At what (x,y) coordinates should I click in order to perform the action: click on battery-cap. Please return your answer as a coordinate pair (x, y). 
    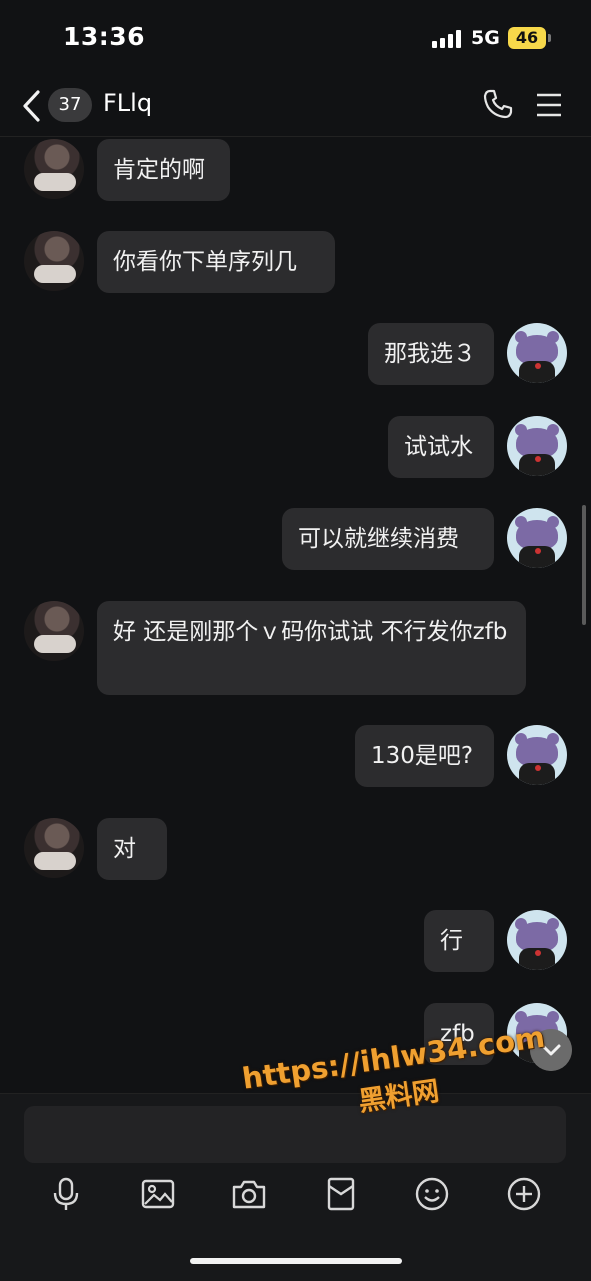
    Looking at the image, I should click on (549, 38).